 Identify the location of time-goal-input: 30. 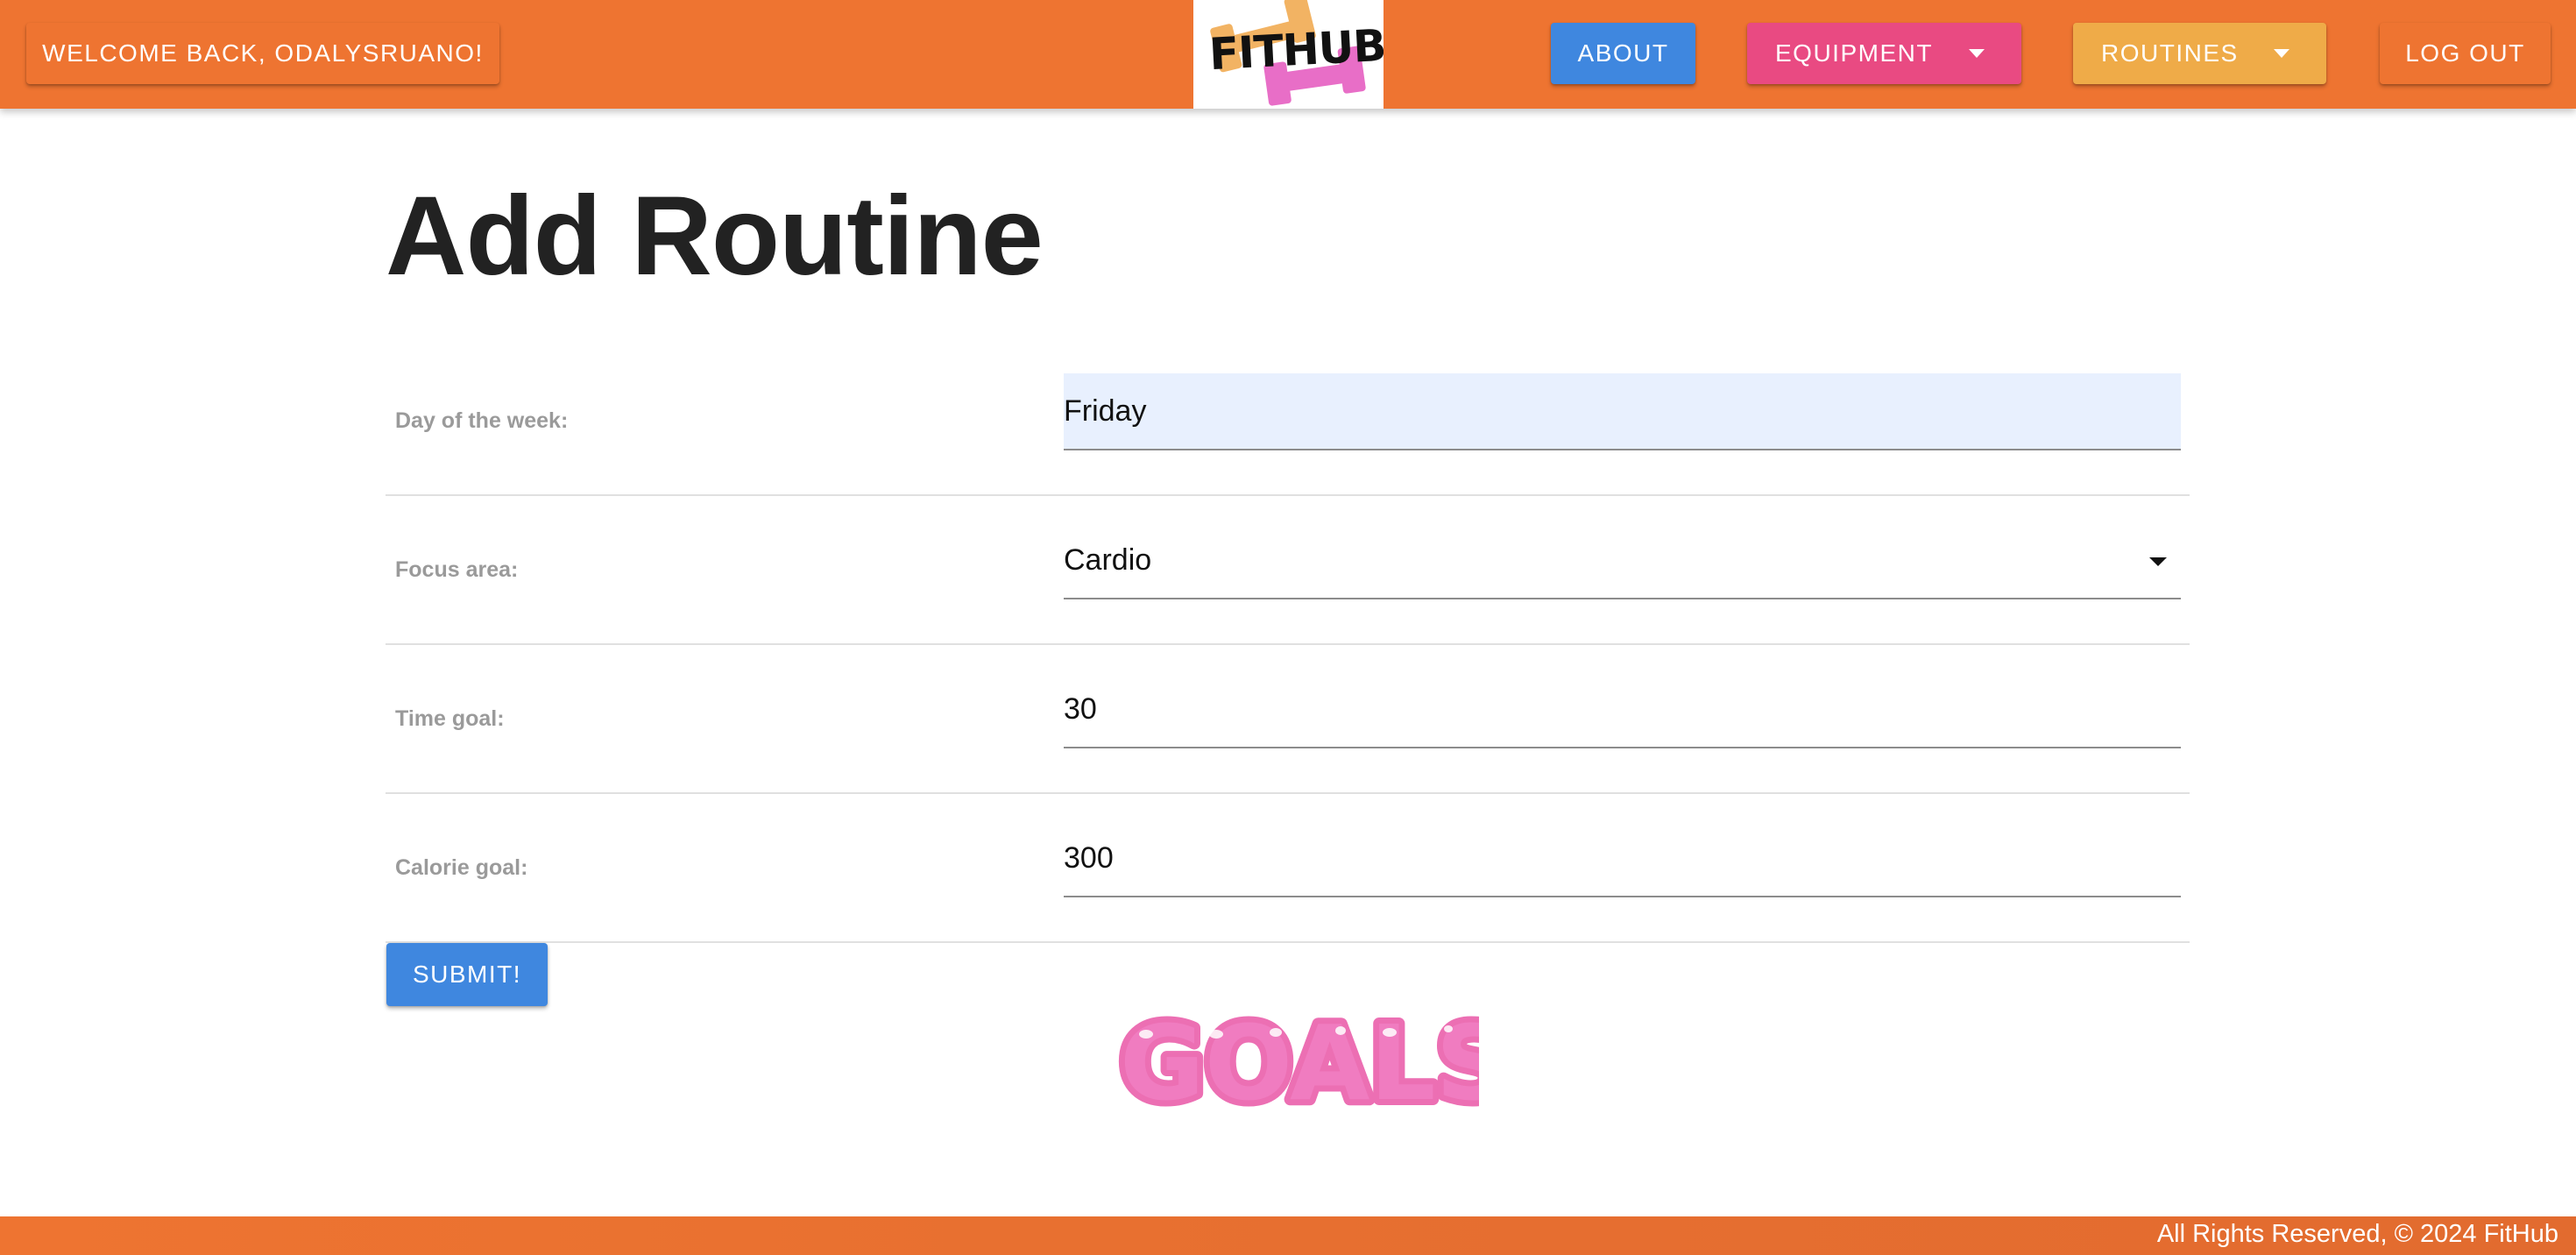
(1622, 709).